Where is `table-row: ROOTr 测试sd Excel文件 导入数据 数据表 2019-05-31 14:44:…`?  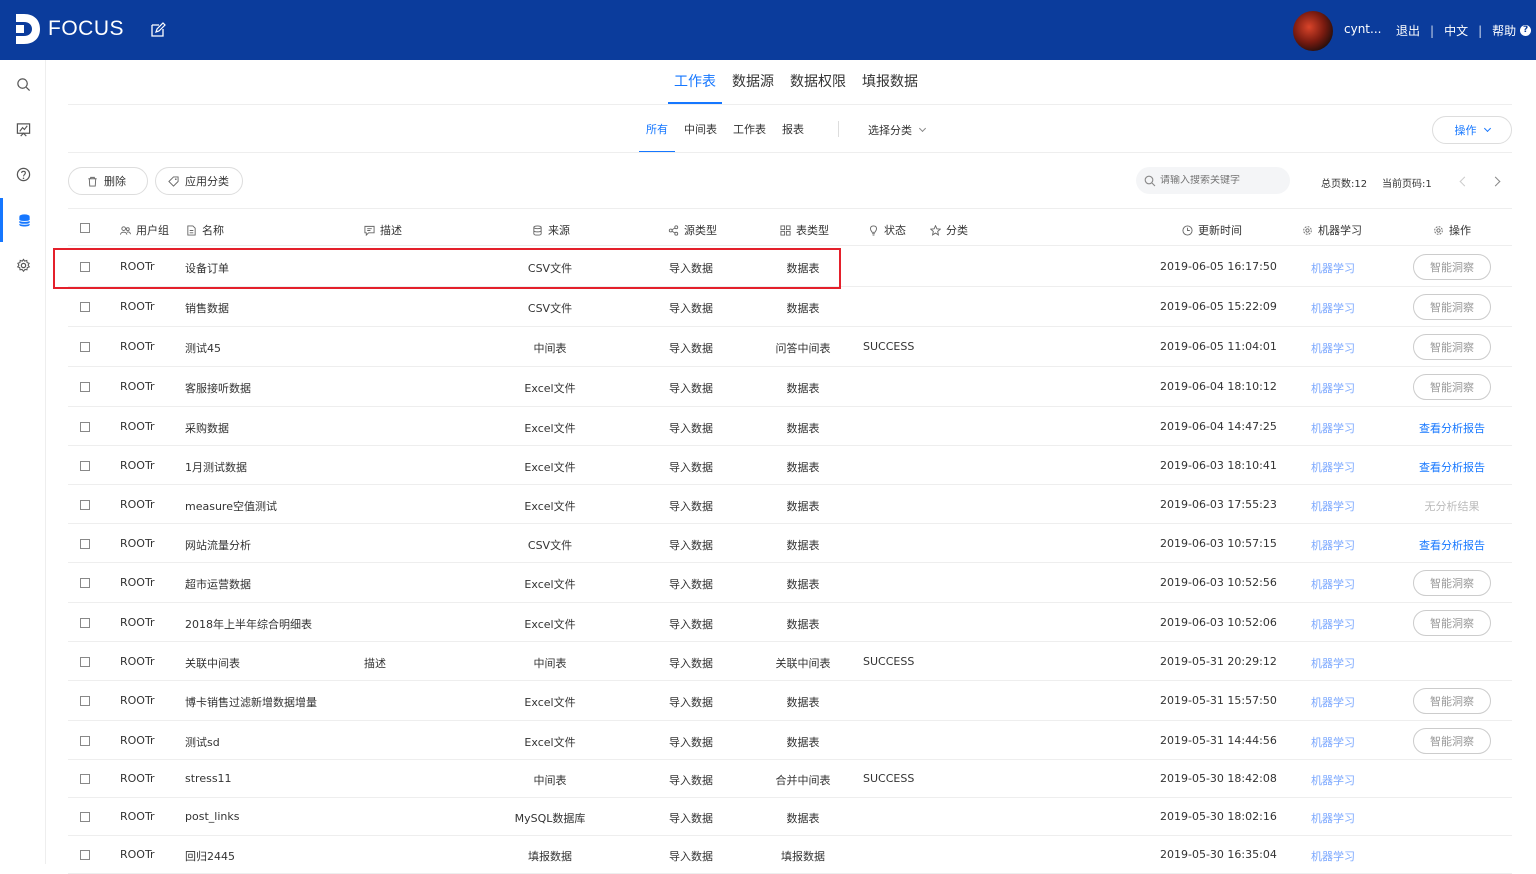
table-row: ROOTr 测试sd Excel文件 导入数据 数据表 2019-05-31 14:44:… is located at coordinates (790, 740).